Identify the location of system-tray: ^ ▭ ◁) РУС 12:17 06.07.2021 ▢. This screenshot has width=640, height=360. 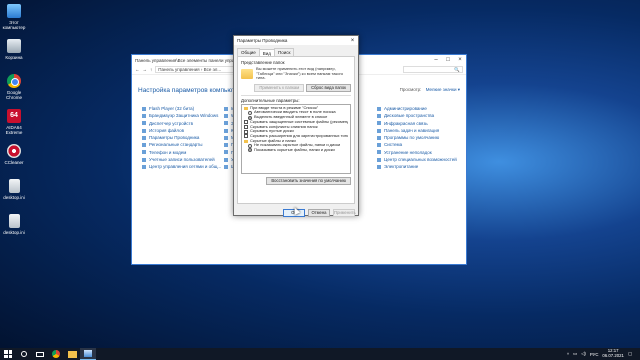
(603, 353).